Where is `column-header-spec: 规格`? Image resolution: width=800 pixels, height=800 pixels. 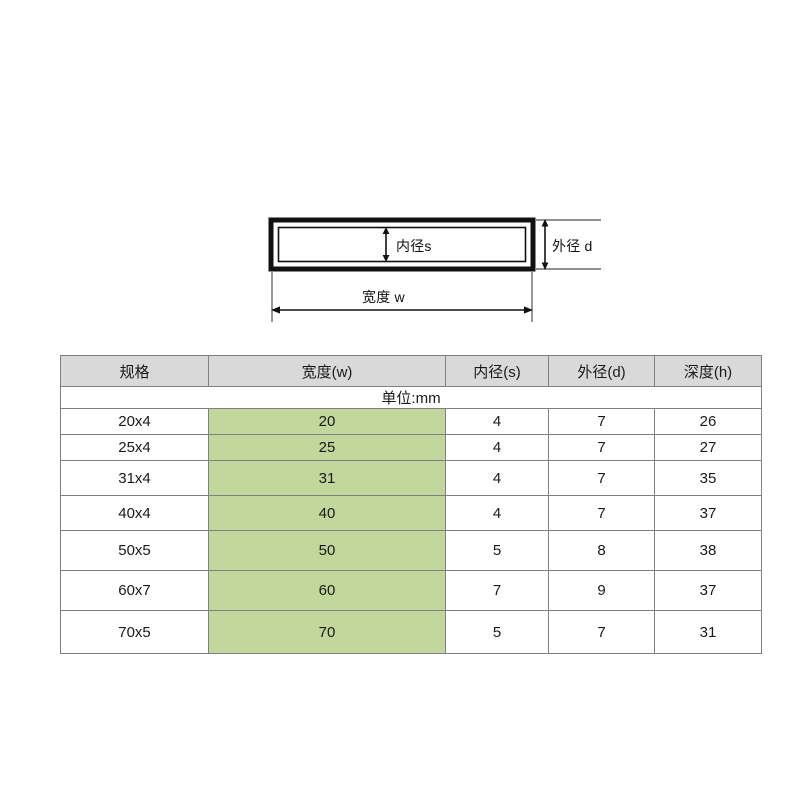
column-header-spec: 规格 is located at coordinates (134, 371).